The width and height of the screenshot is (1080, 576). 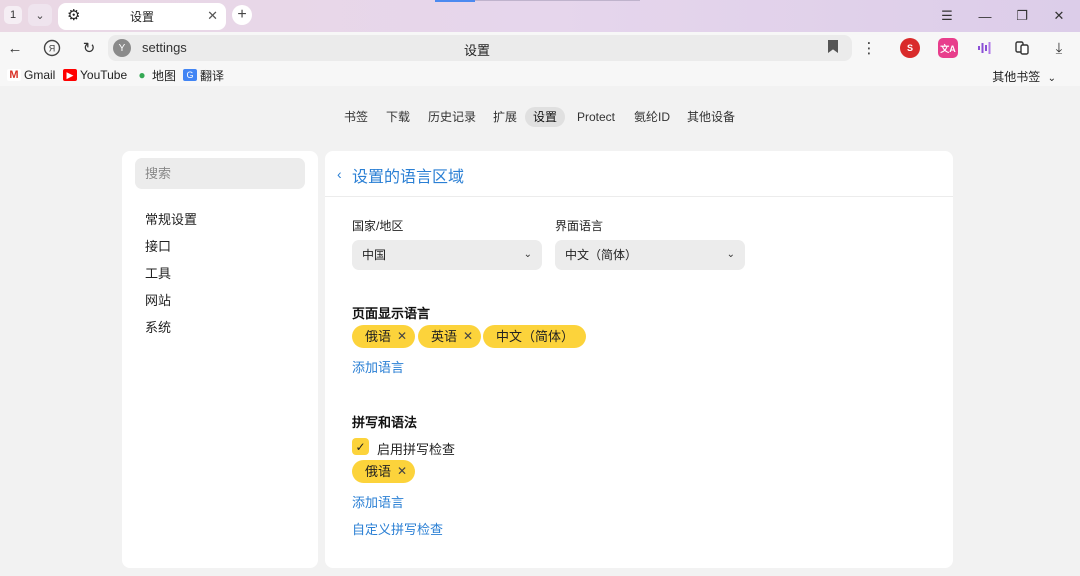 I want to click on add-language-link: 添加语言, so click(x=378, y=366).